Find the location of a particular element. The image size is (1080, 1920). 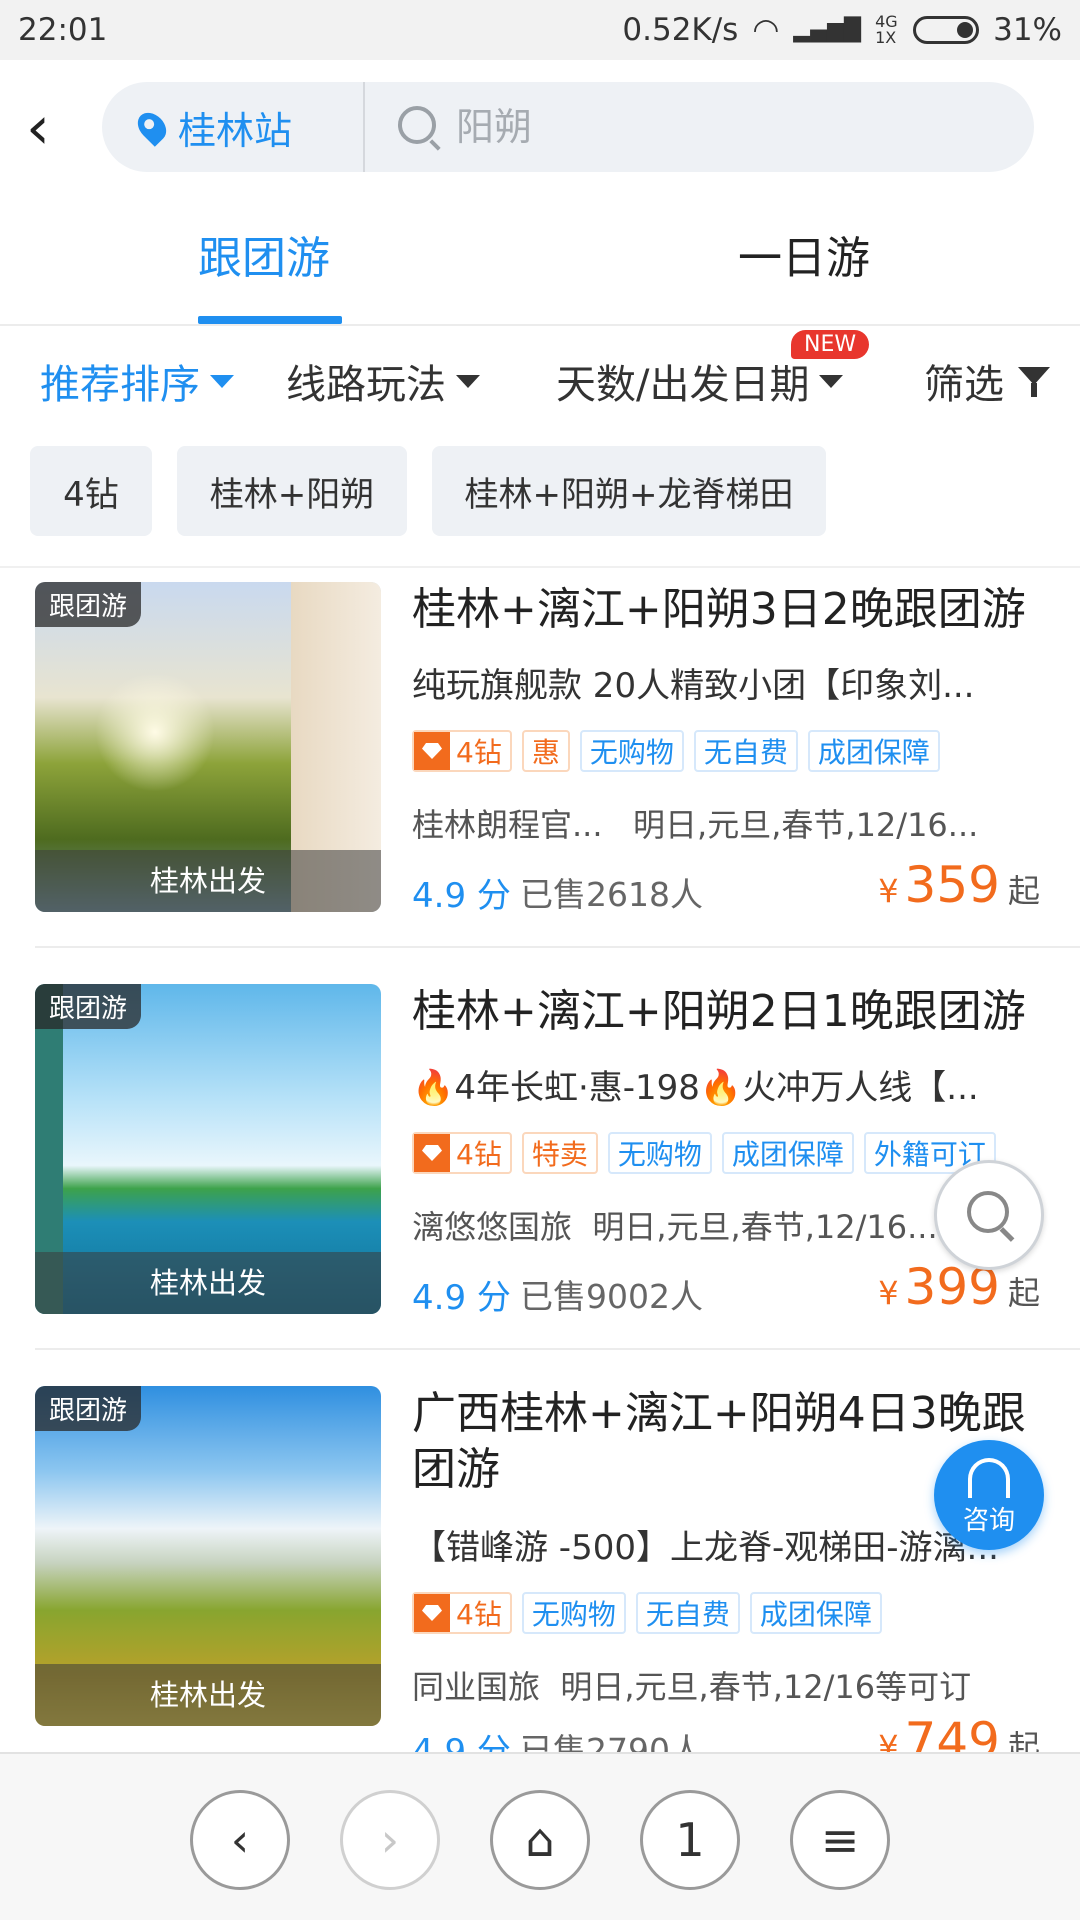

consult-button: 咨询 is located at coordinates (989, 1495).